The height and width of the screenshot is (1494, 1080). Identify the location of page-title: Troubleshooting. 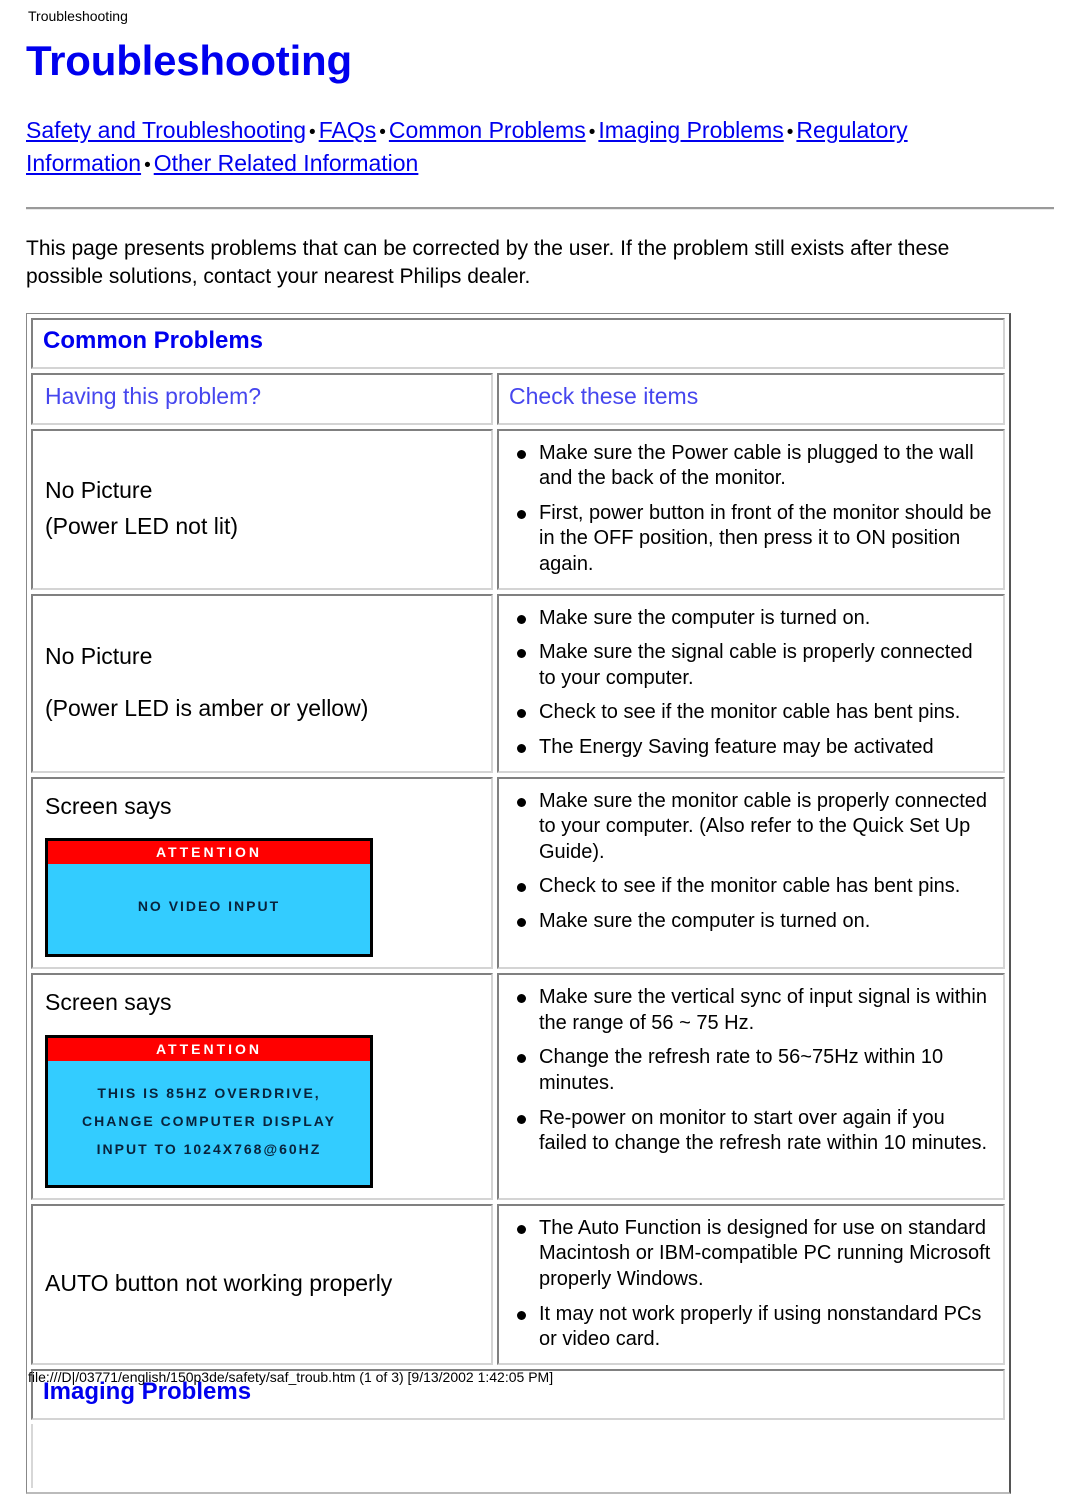
(189, 61).